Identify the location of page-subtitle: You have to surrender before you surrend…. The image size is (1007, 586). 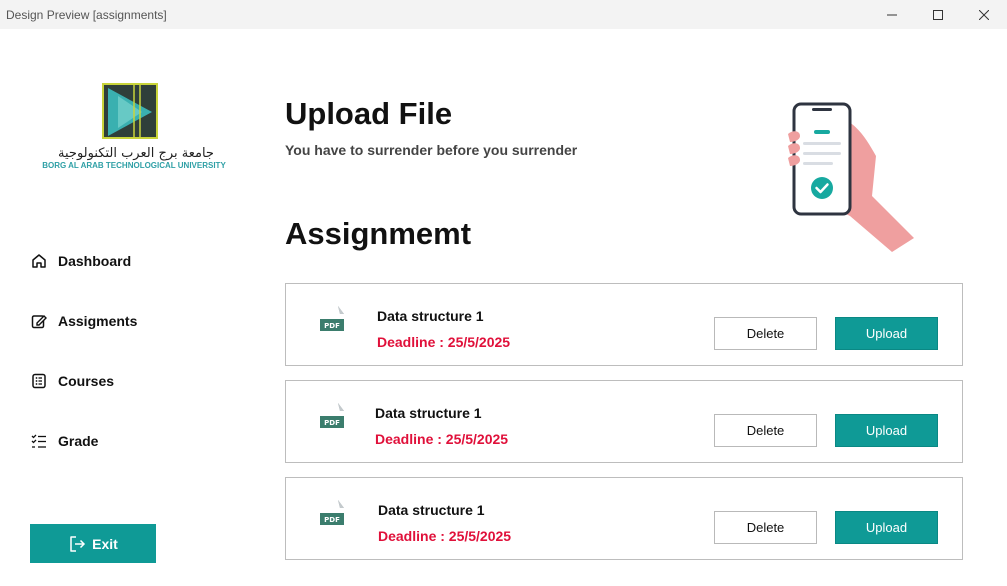
(431, 150).